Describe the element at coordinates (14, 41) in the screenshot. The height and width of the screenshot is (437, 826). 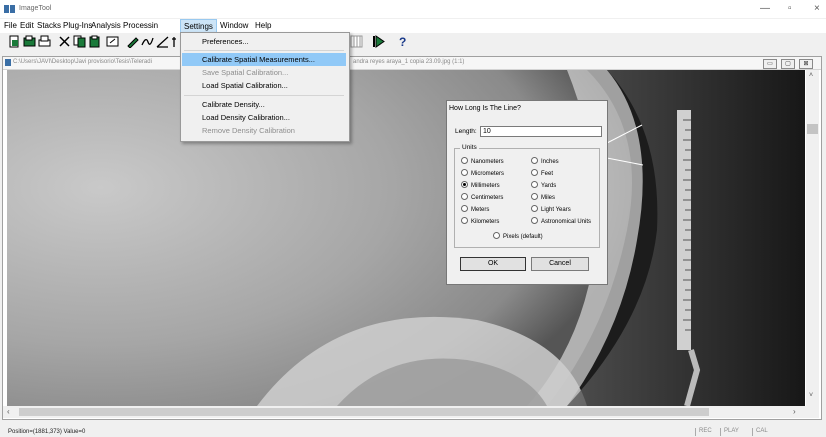
I see `new-icon` at that location.